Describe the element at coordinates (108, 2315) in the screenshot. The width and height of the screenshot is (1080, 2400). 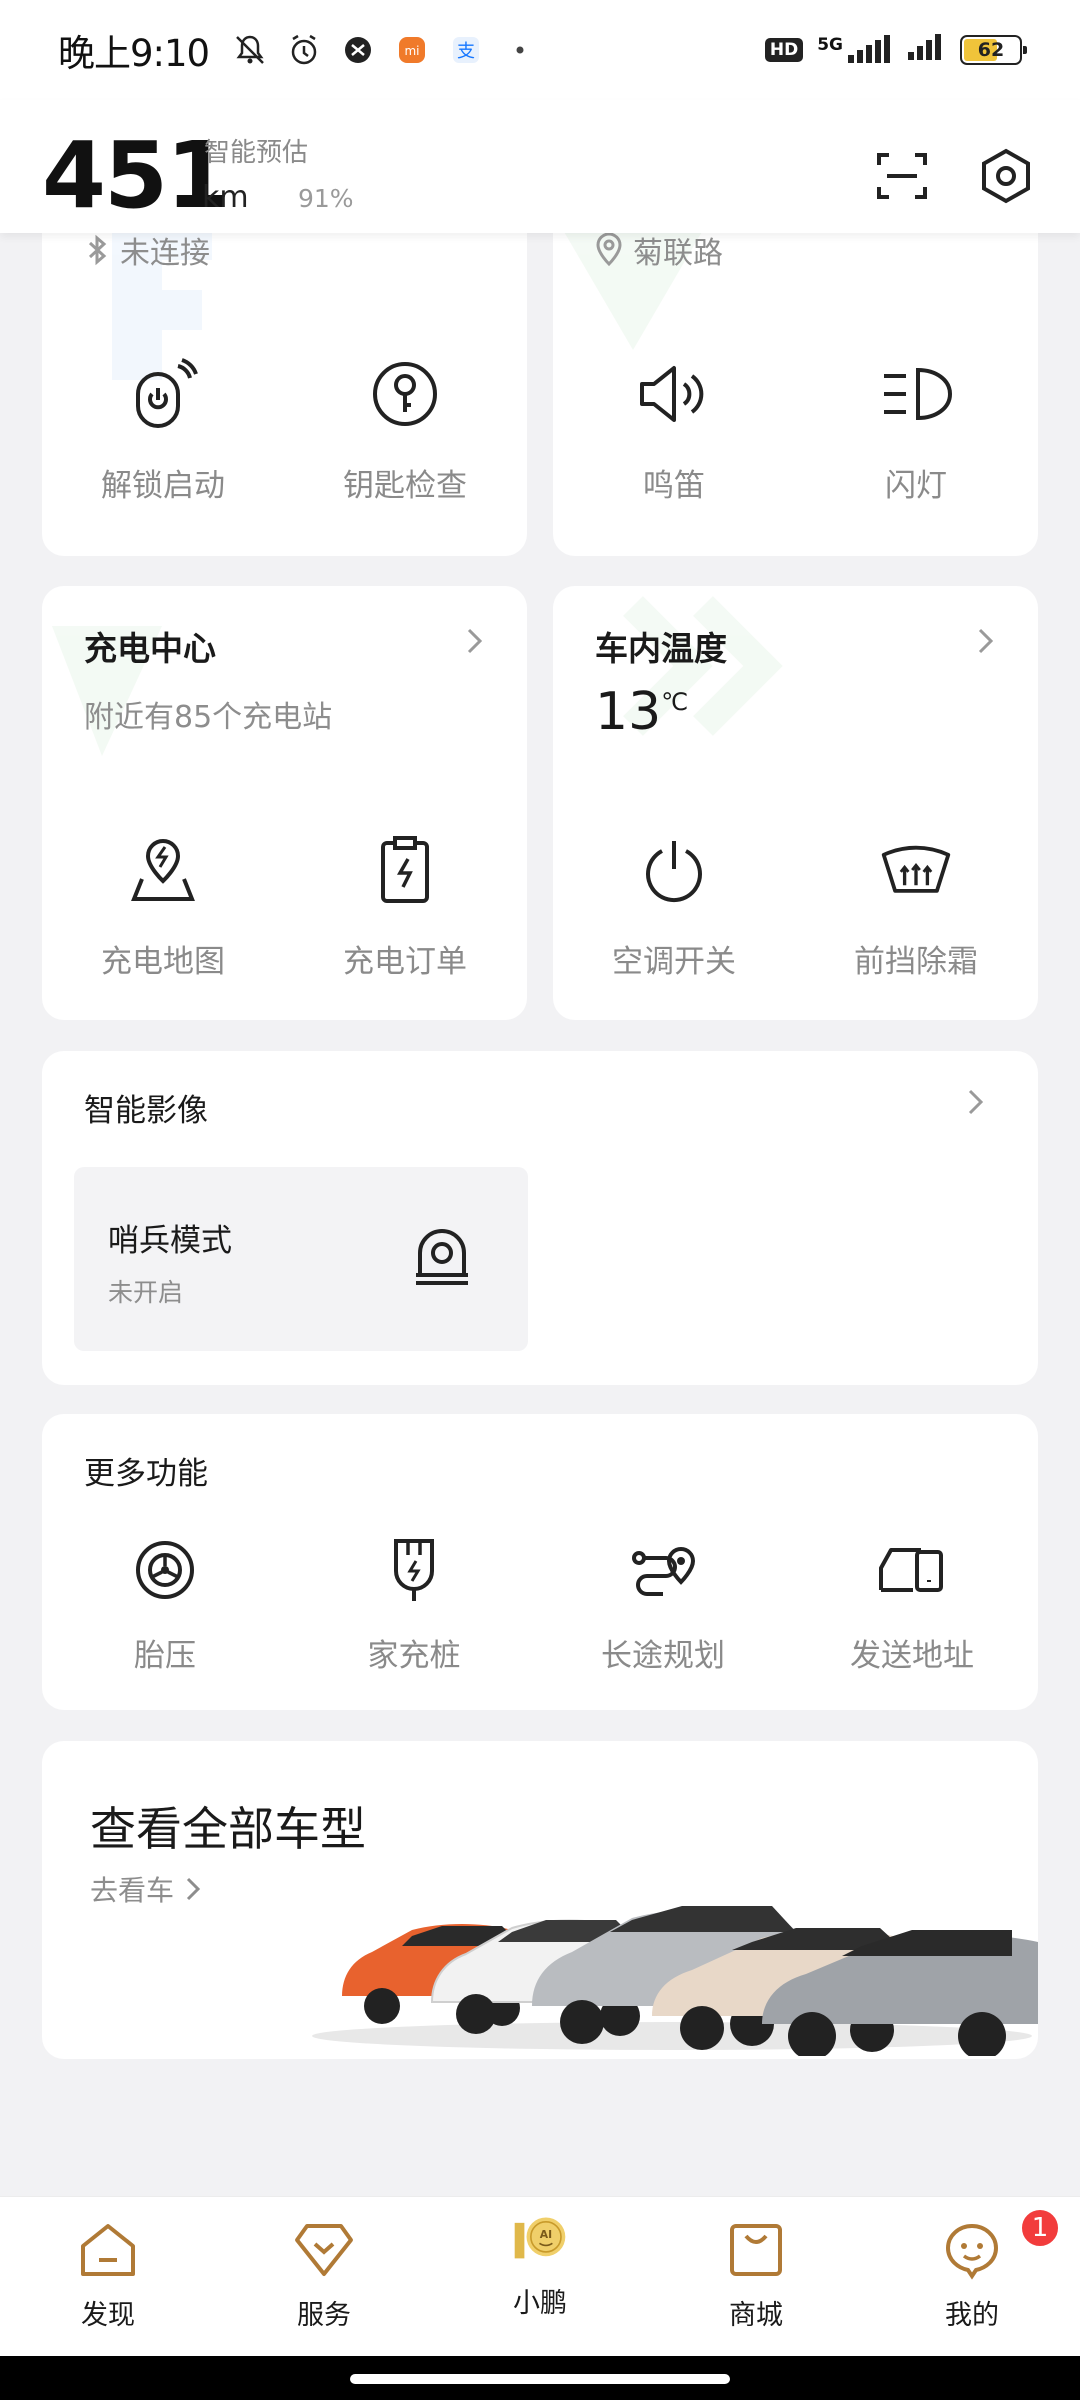
I see `tab-discover-label: 发现` at that location.